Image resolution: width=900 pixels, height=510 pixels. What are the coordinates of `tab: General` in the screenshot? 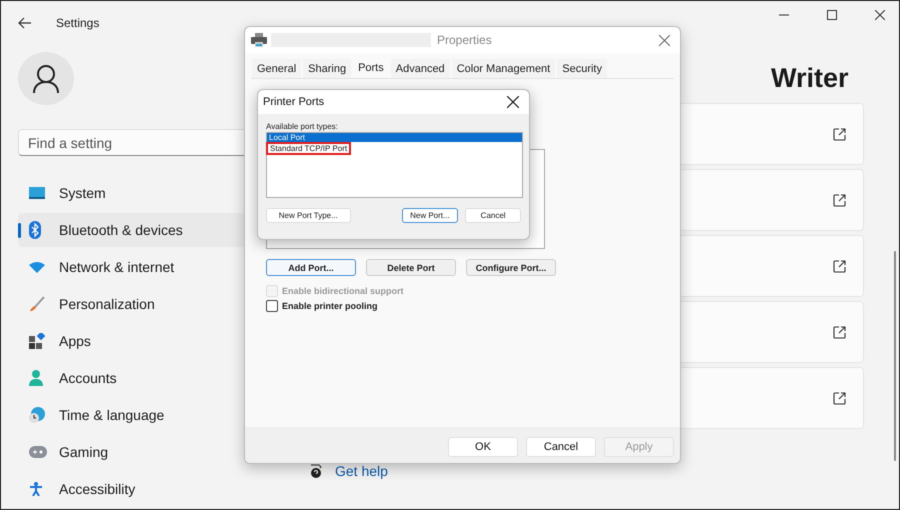 It's located at (277, 68).